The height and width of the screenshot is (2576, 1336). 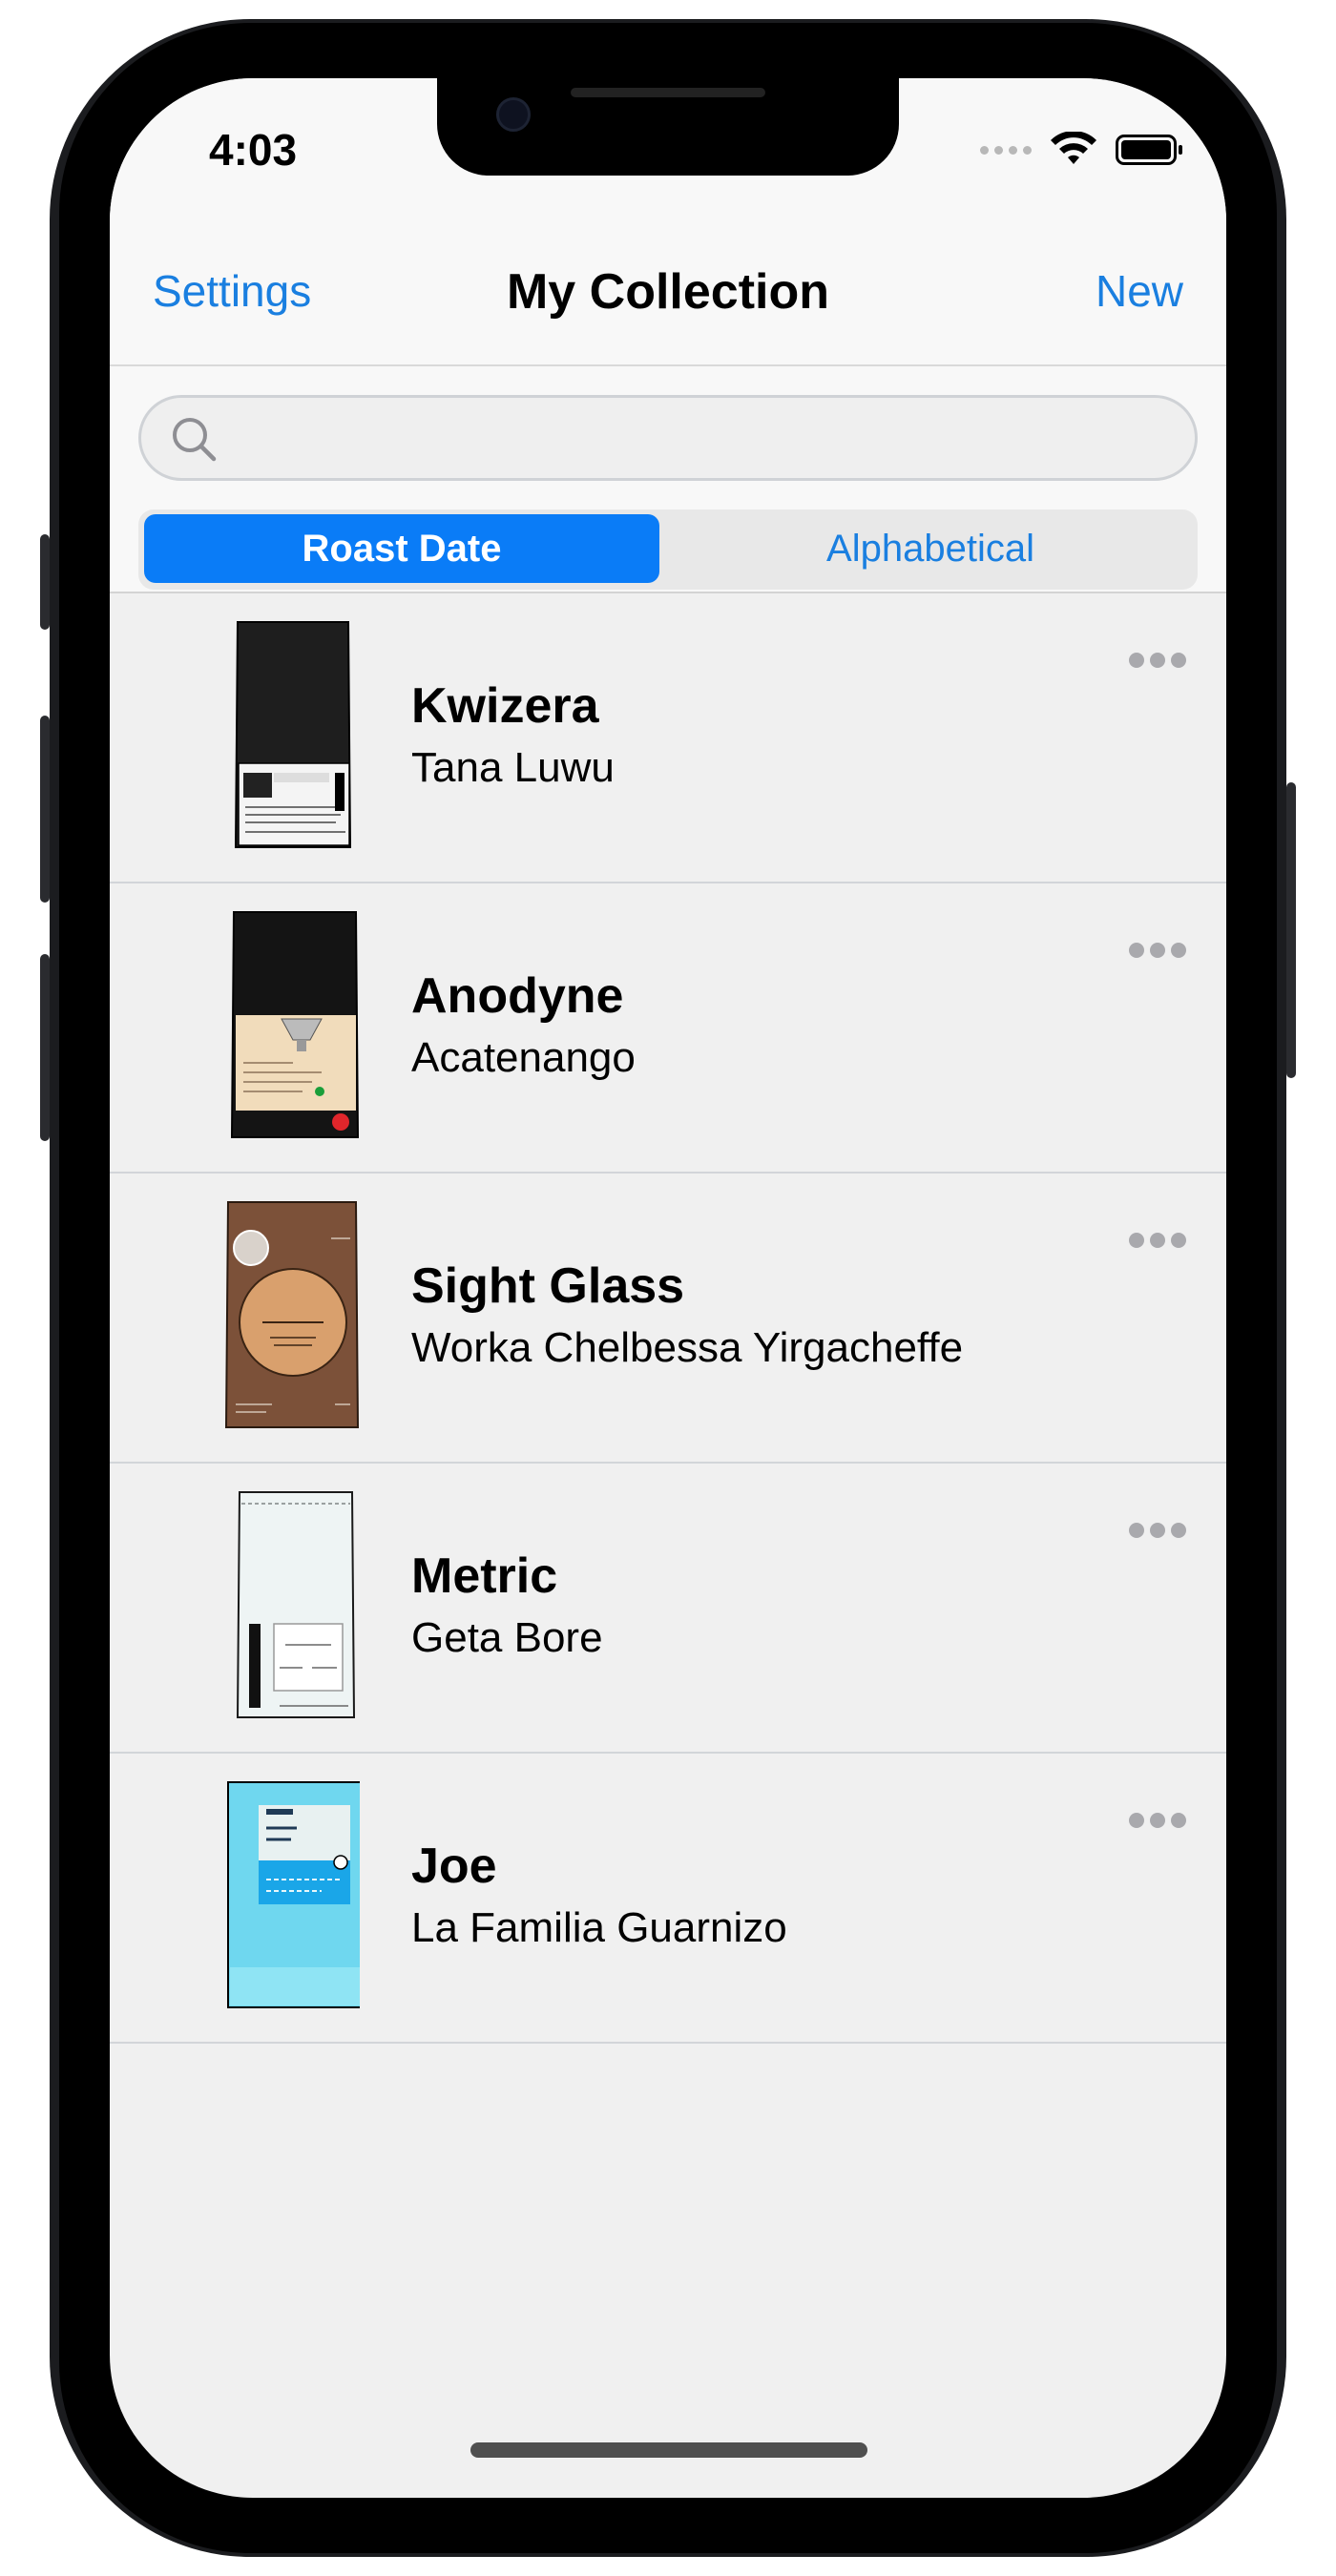 I want to click on list-item: Sight Glass Worka Chelbessa Yirgacheffe, so click(x=668, y=1319).